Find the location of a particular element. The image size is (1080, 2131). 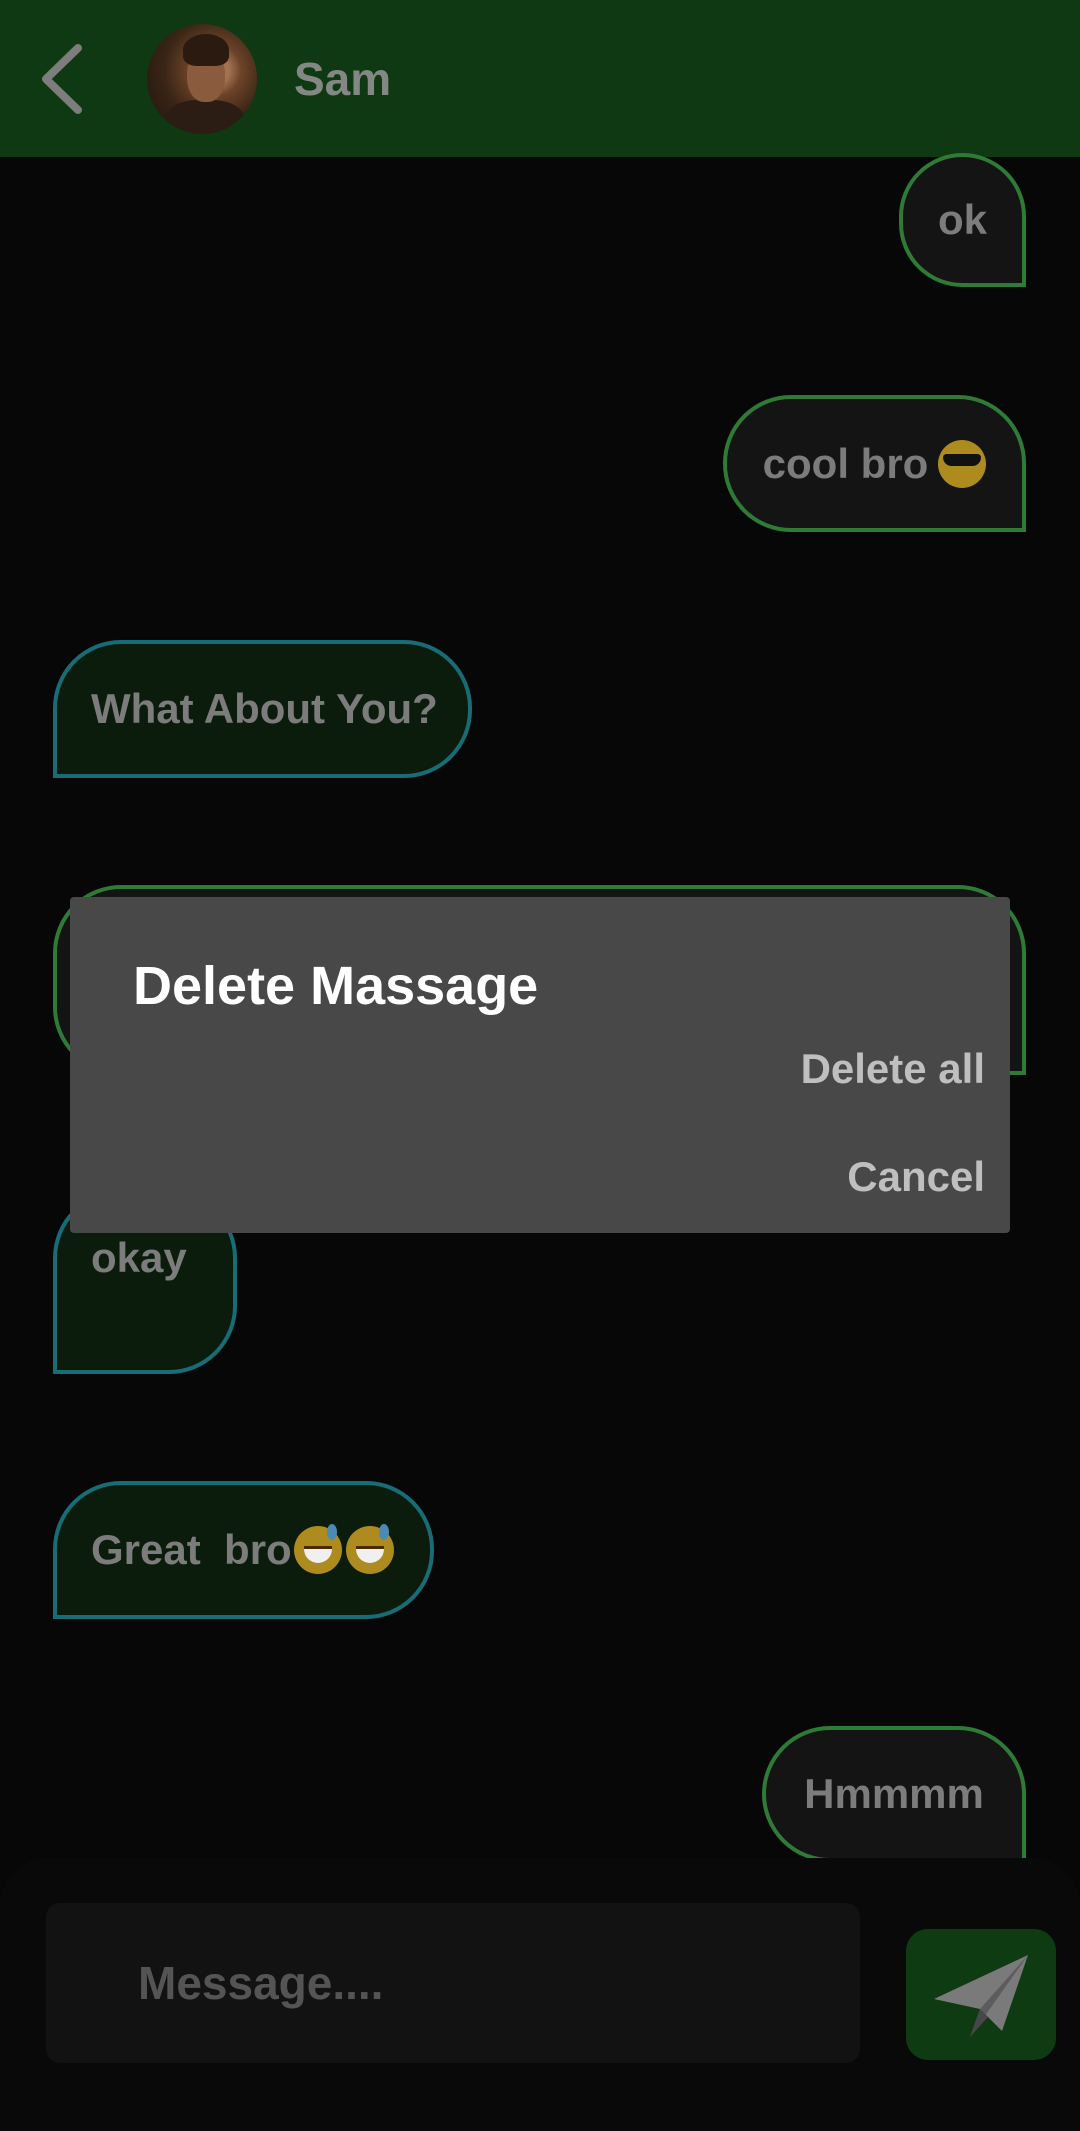

message-bubble-incoming: What About You? is located at coordinates (262, 709).